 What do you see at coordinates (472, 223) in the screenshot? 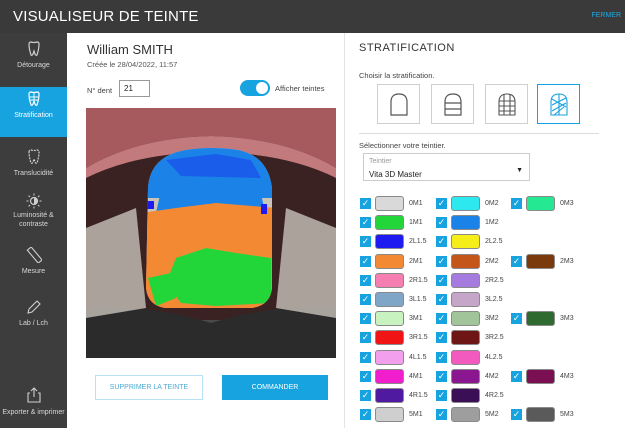
I see `shade-item: ✓ 1M2` at bounding box center [472, 223].